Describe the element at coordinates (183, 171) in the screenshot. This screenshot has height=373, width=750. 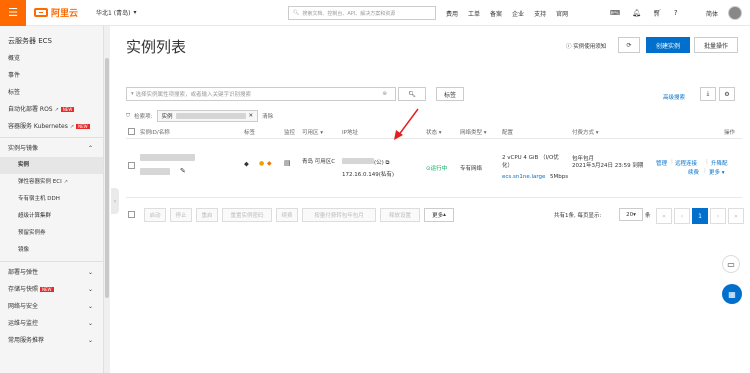
I see `edit-icon: ✎` at that location.